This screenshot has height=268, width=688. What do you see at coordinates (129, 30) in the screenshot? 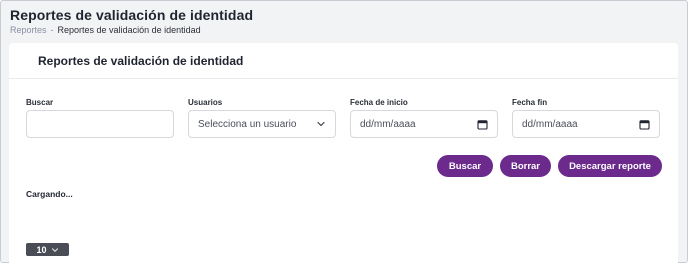
I see `breadcrumb-current: Reportes de validación de identidad` at bounding box center [129, 30].